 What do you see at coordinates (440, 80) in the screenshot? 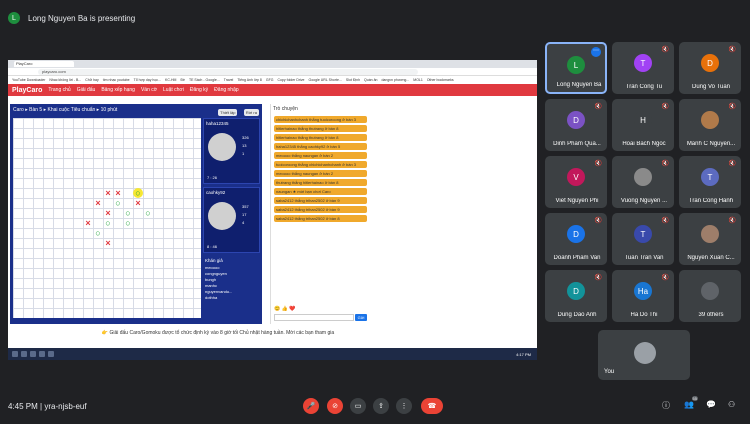
I see `bookmark-item: Other bookmarks` at bounding box center [440, 80].